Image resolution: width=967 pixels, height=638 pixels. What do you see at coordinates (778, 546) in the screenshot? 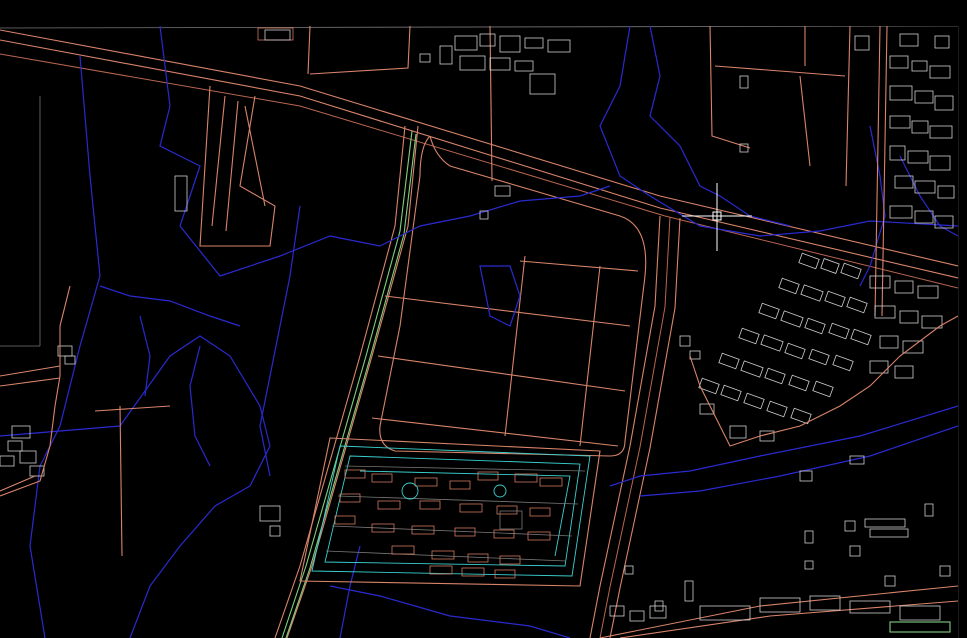
I see `southeast-buildings` at bounding box center [778, 546].